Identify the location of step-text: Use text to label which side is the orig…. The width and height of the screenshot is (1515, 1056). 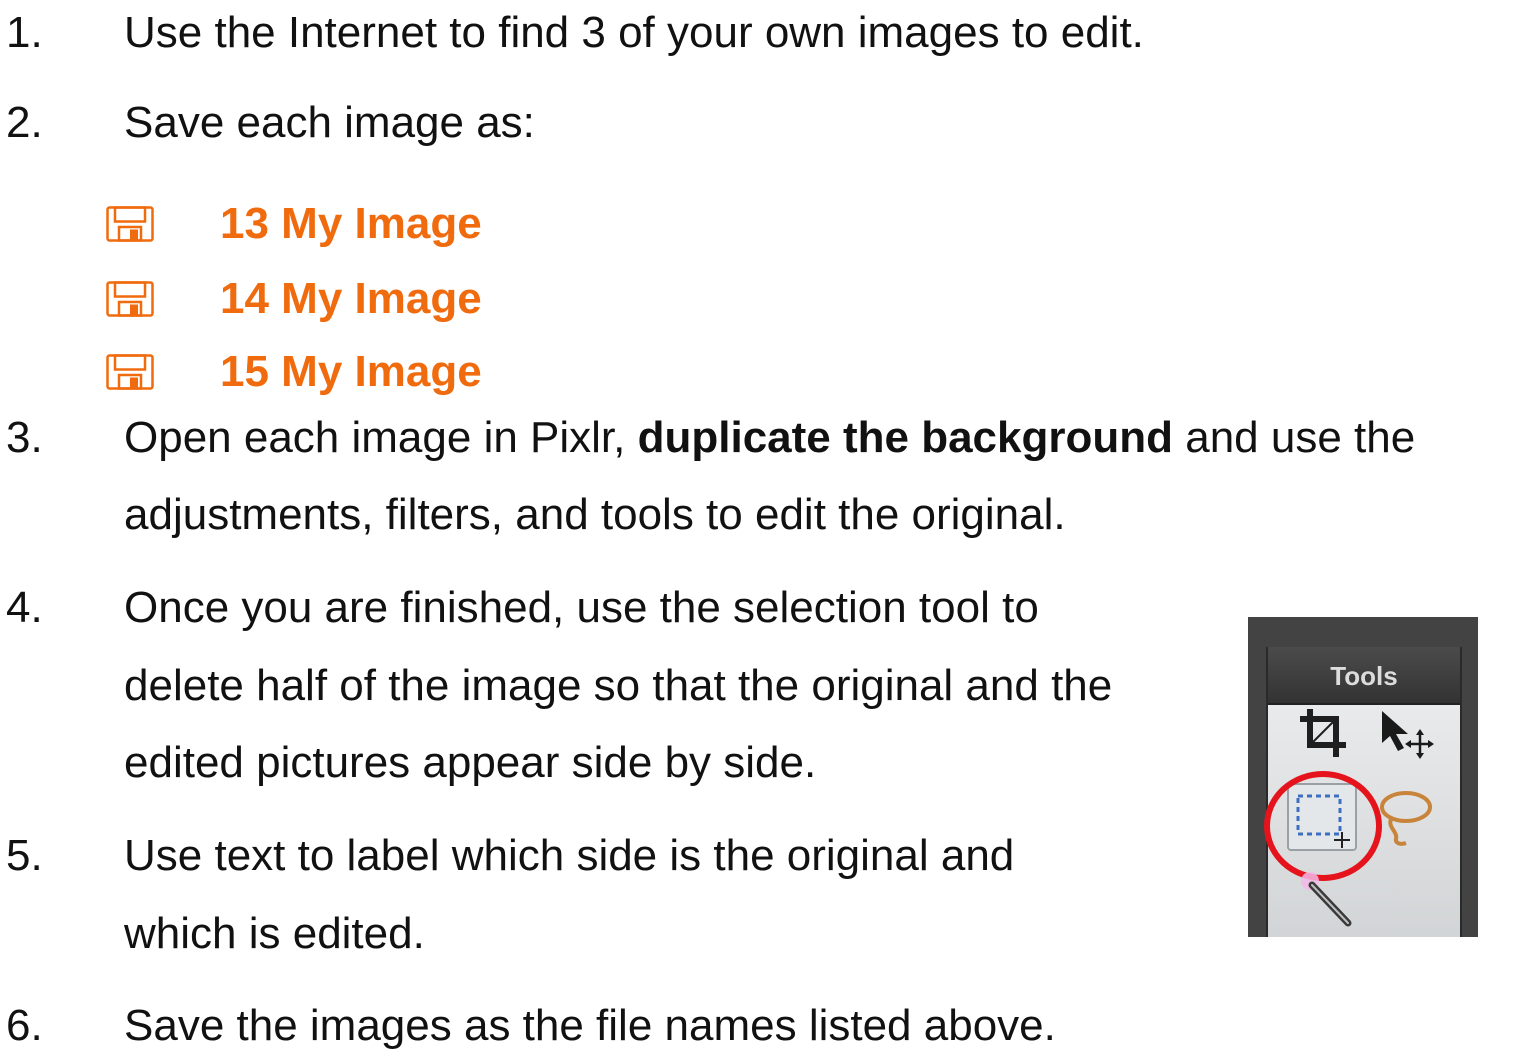
(569, 856).